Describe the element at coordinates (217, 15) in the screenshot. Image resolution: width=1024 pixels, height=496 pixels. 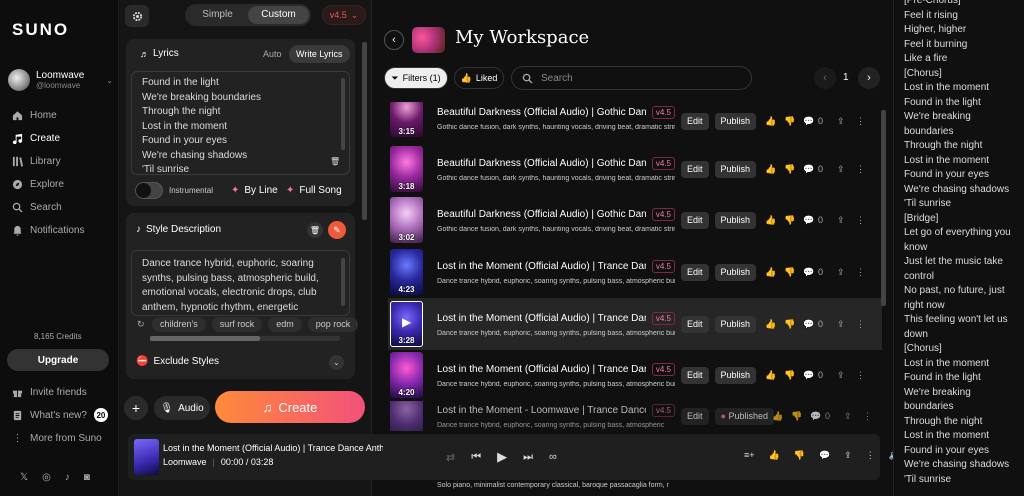
I see `mode-simple: Simple` at that location.